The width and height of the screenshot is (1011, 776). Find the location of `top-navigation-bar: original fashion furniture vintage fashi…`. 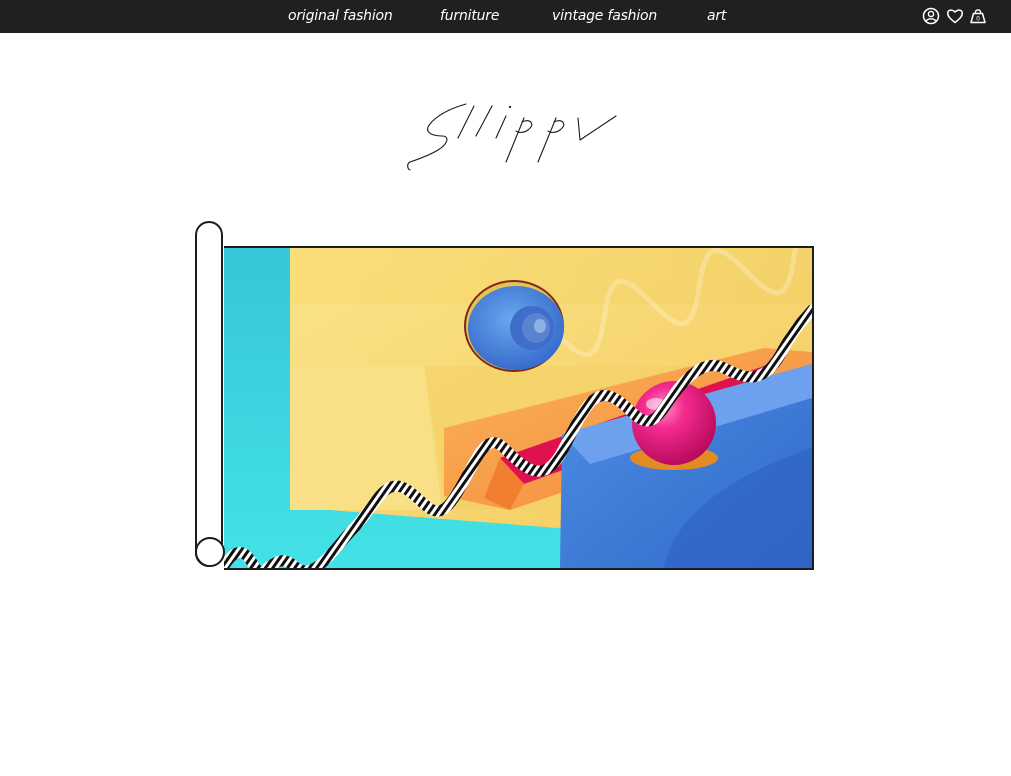

top-navigation-bar: original fashion furniture vintage fashi… is located at coordinates (505, 16).